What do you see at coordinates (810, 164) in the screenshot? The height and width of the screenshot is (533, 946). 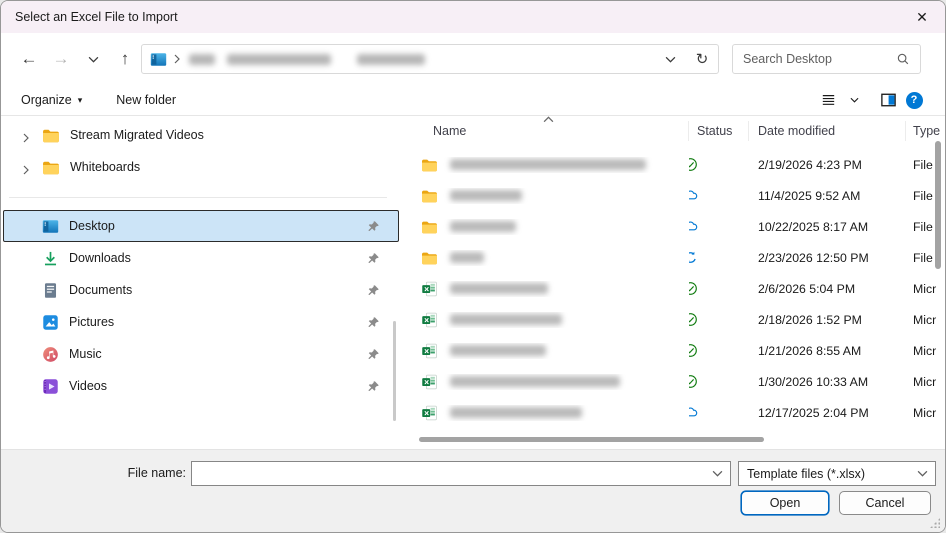 I see `date-modified-value: 2/19/2026 4:23 PM` at bounding box center [810, 164].